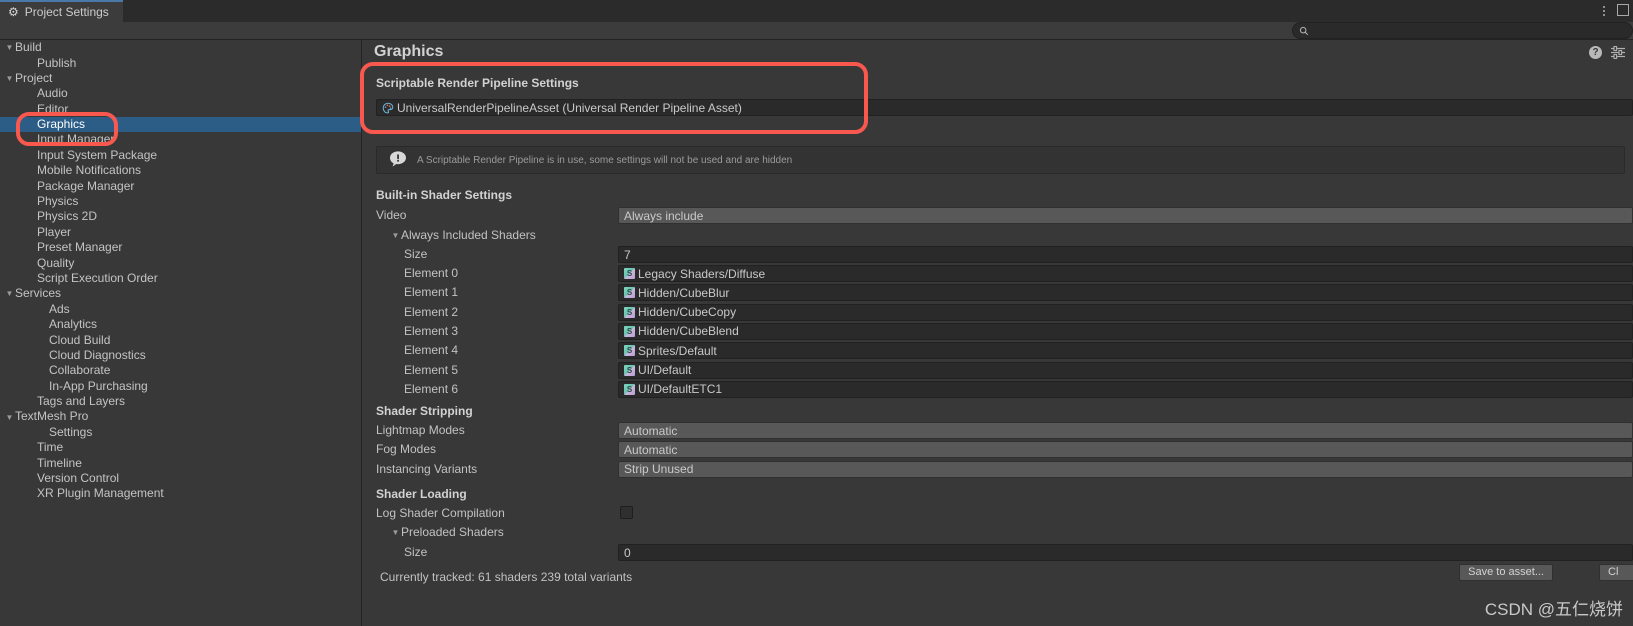  I want to click on search-input, so click(1472, 30).